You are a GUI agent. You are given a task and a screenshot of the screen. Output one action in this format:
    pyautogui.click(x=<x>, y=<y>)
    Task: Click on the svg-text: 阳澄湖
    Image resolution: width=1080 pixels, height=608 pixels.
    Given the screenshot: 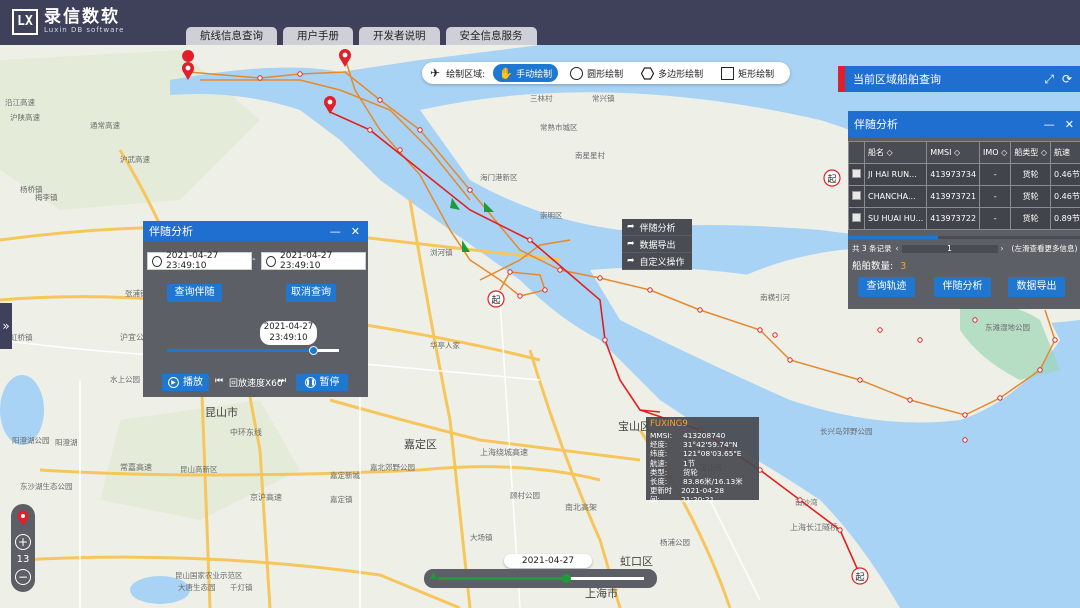 What is the action you would take?
    pyautogui.click(x=66, y=442)
    